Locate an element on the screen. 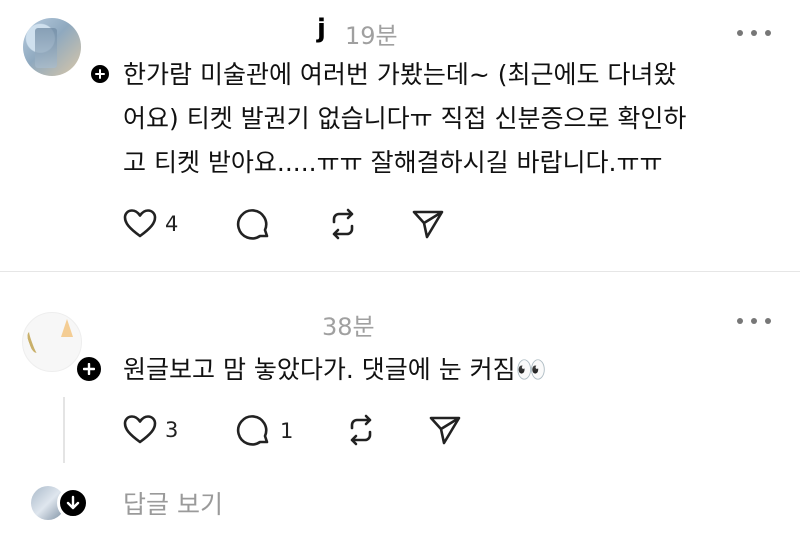 The width and height of the screenshot is (800, 539). reply-count: 1 is located at coordinates (287, 431).